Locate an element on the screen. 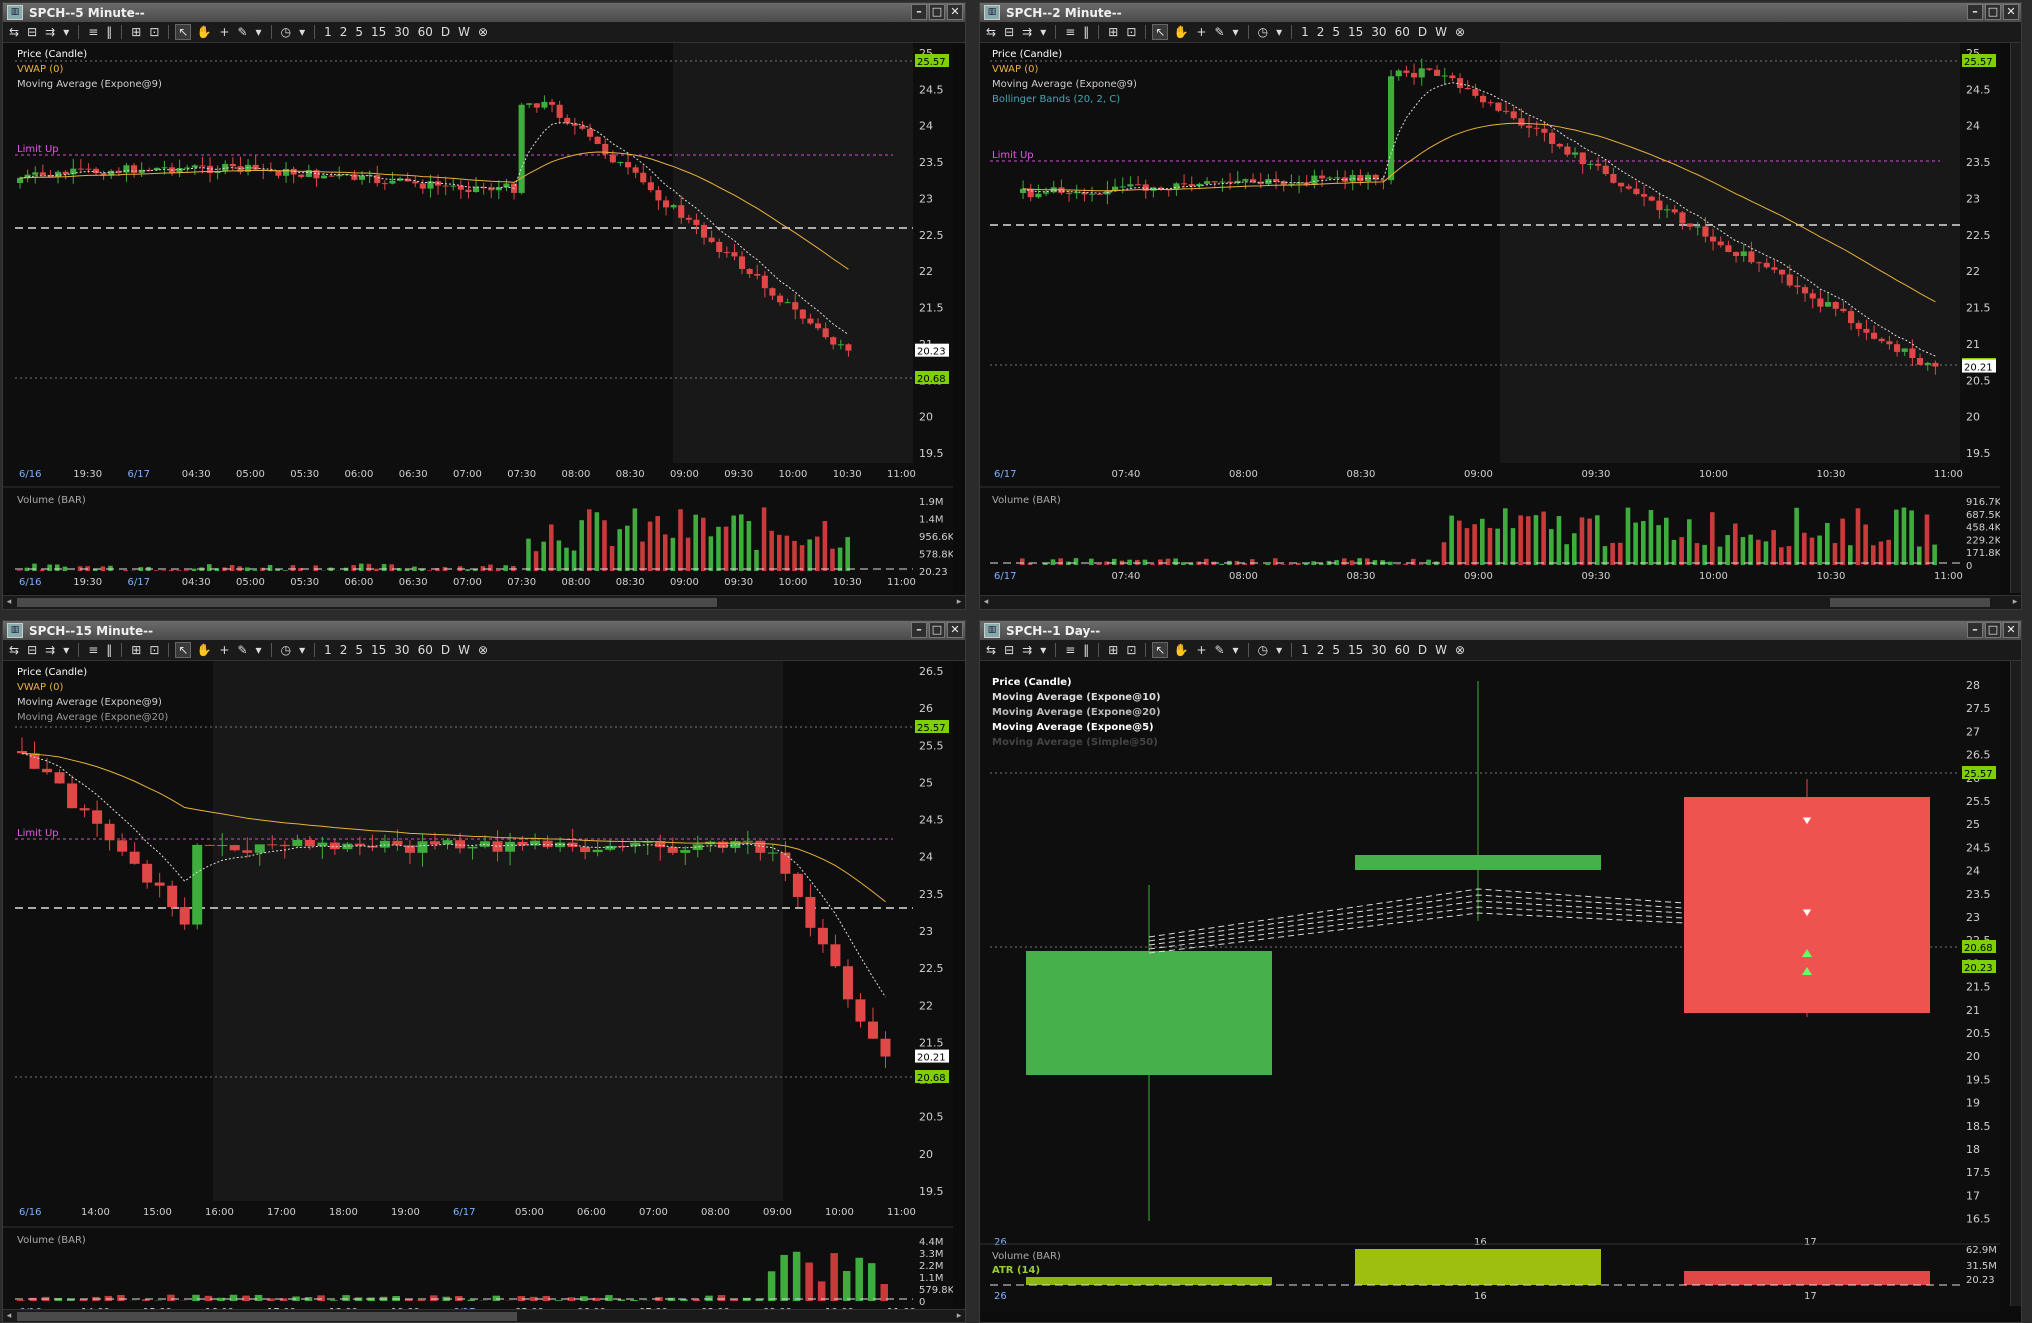 This screenshot has height=1323, width=2032. scrollbar-thumb is located at coordinates (367, 602).